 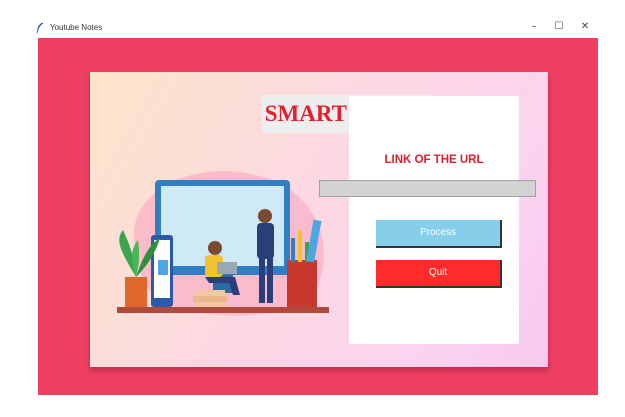 I want to click on title-bar: Youtube Notes – ☐ ✕, so click(x=312, y=19).